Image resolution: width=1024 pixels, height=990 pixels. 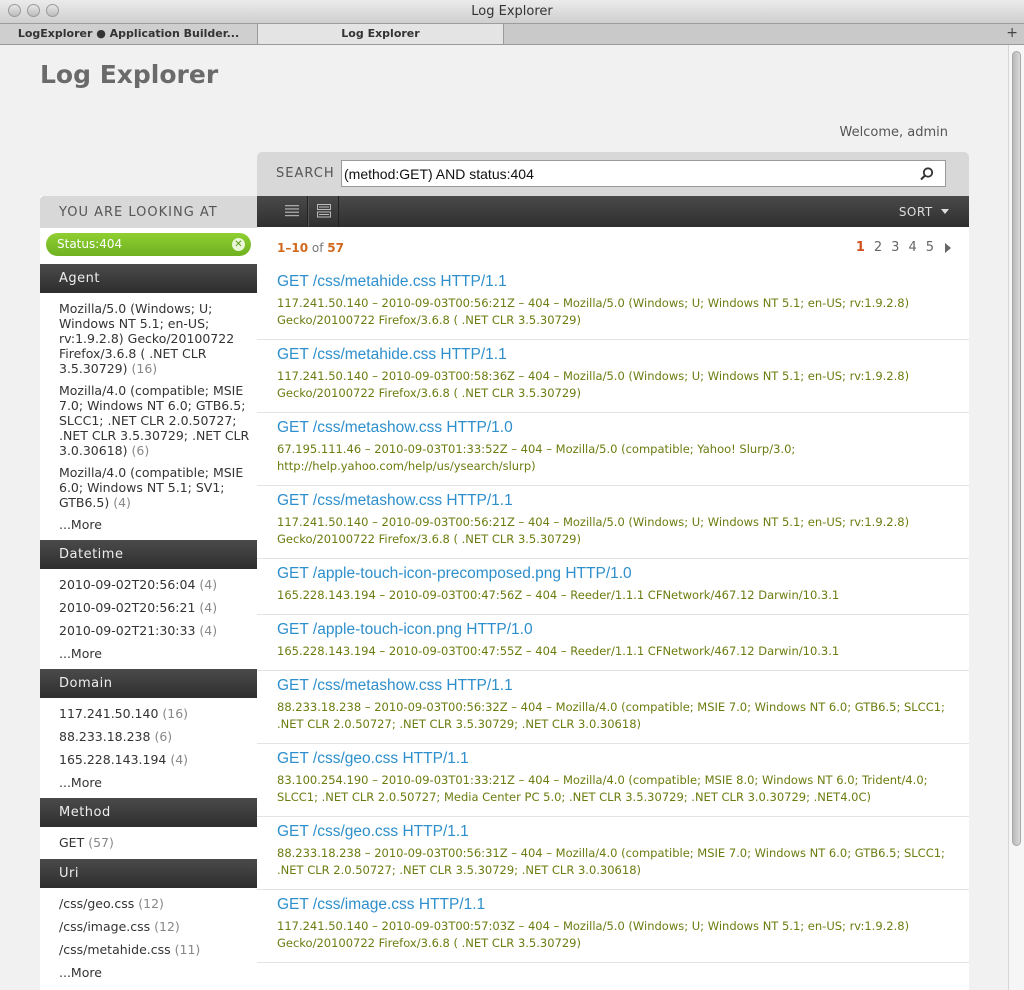 I want to click on page-title: Log Explorer, so click(x=129, y=74).